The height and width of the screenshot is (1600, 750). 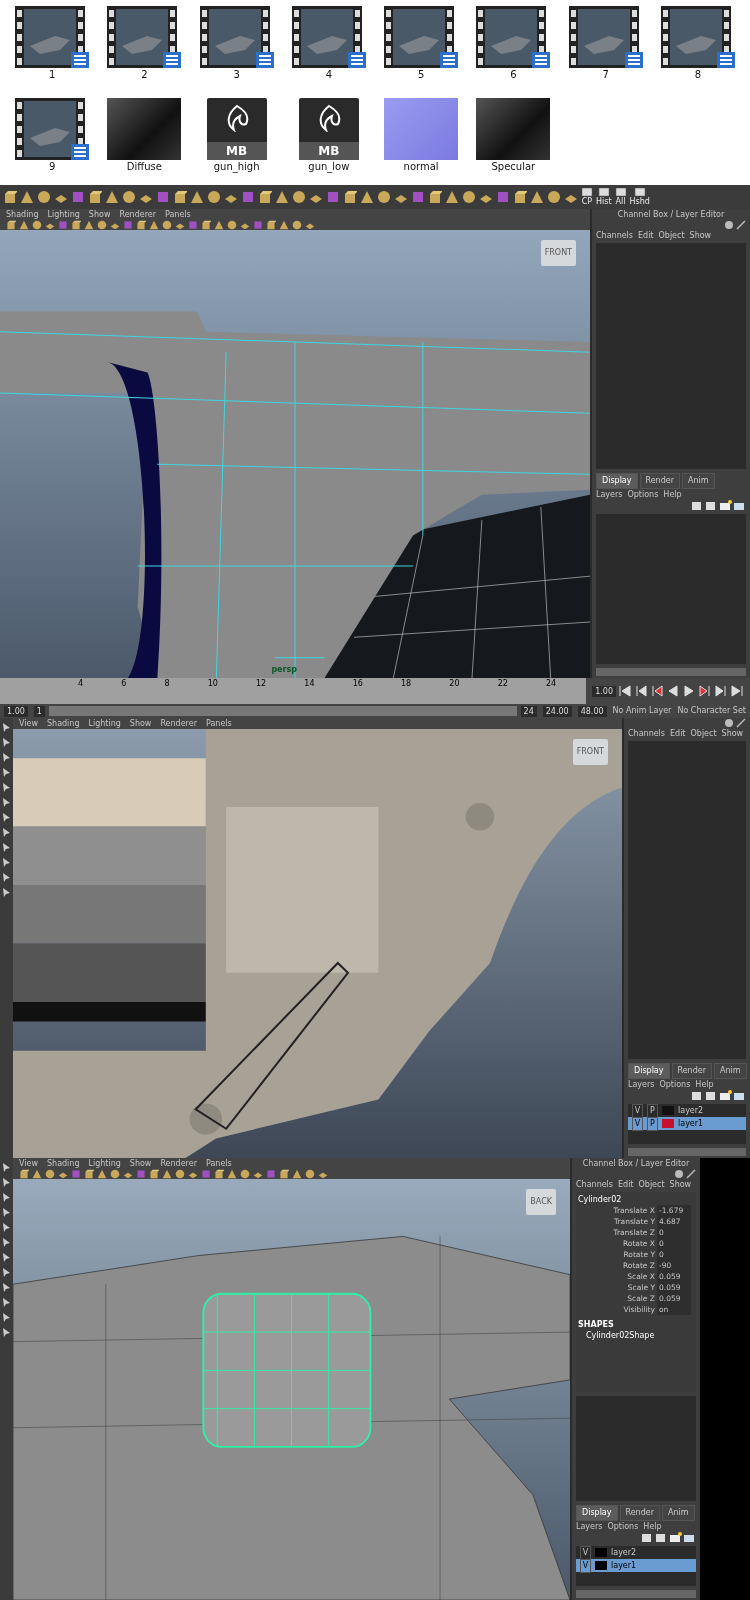 What do you see at coordinates (652, 1110) in the screenshot?
I see `layer-toggle: P` at bounding box center [652, 1110].